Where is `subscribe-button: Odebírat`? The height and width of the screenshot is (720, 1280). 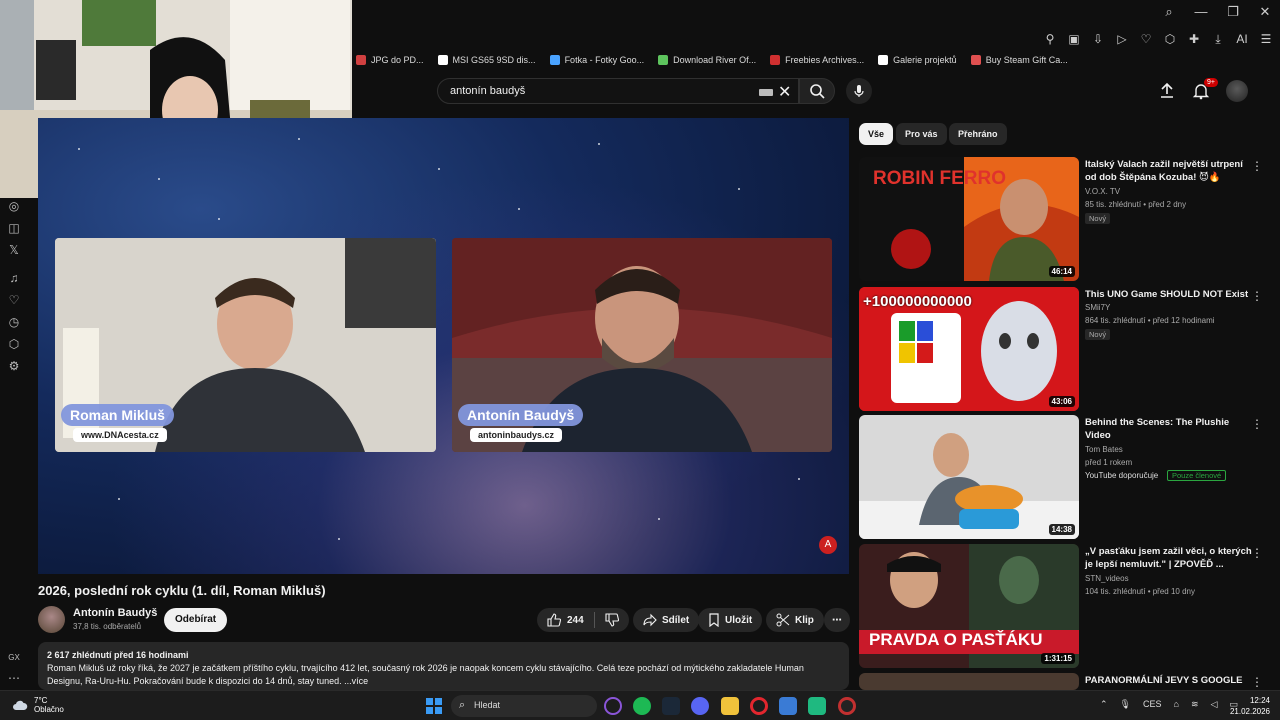
subscribe-button: Odebírat is located at coordinates (196, 620).